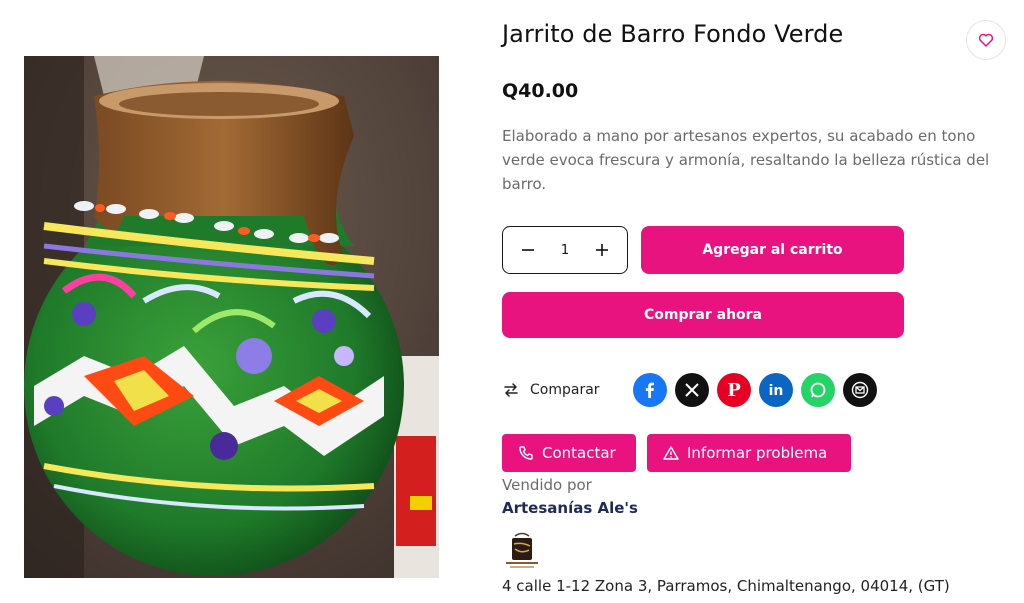 This screenshot has height=603, width=1024. I want to click on contact-seller-button: Contactar, so click(569, 453).